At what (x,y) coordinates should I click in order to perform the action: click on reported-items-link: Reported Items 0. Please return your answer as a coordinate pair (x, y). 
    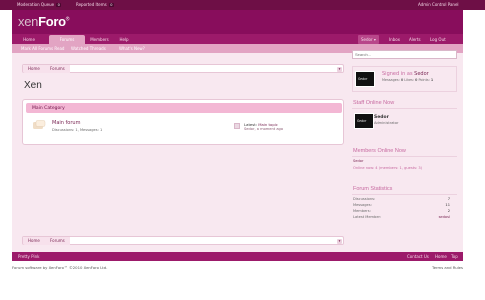
    Looking at the image, I should click on (95, 4).